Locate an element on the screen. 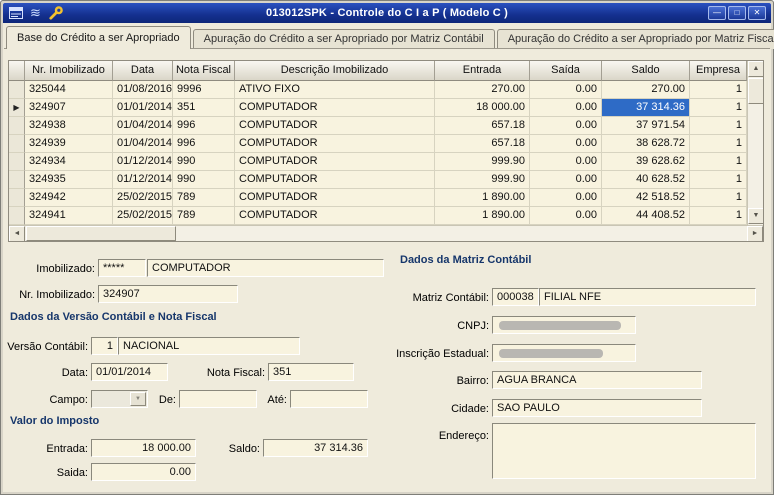 The image size is (774, 495). grid-cell: 9996 is located at coordinates (204, 90).